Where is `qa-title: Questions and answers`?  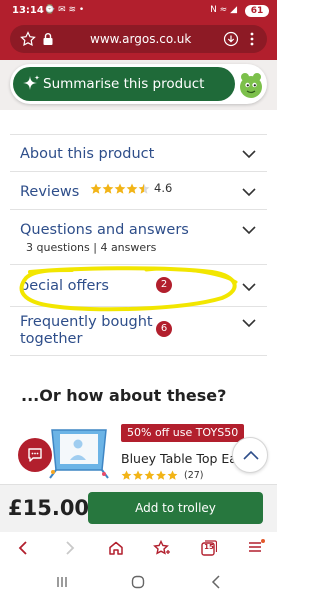
qa-title: Questions and answers is located at coordinates (104, 230).